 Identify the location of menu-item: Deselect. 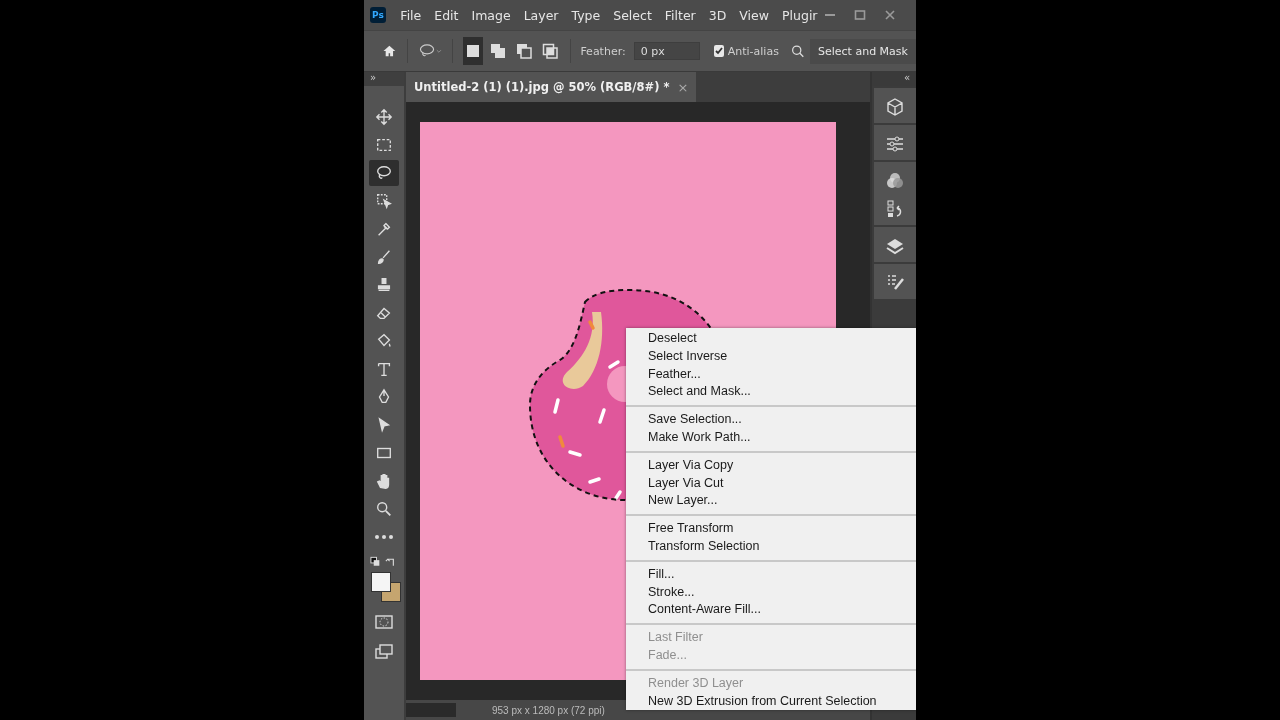
(771, 339).